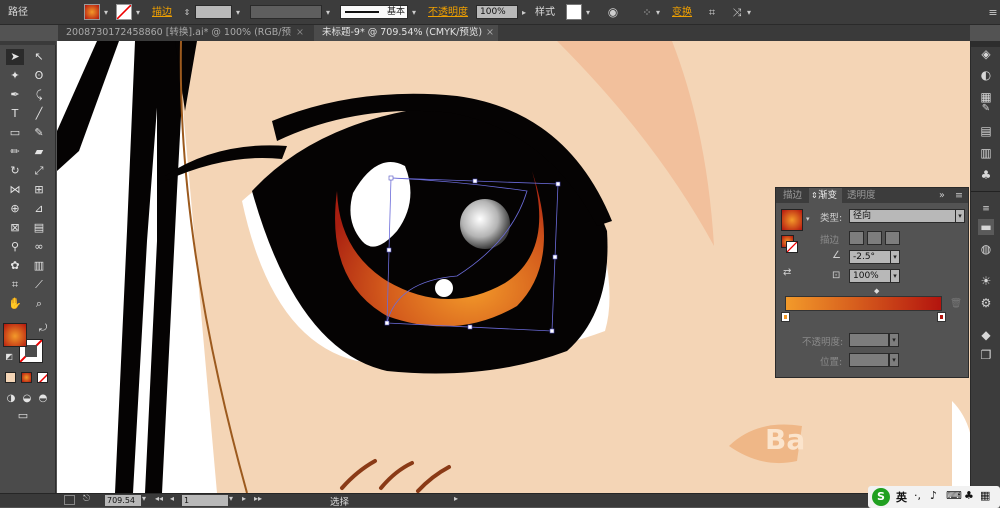  Describe the element at coordinates (15, 285) in the screenshot. I see `artboard-tool: ⌗` at that location.